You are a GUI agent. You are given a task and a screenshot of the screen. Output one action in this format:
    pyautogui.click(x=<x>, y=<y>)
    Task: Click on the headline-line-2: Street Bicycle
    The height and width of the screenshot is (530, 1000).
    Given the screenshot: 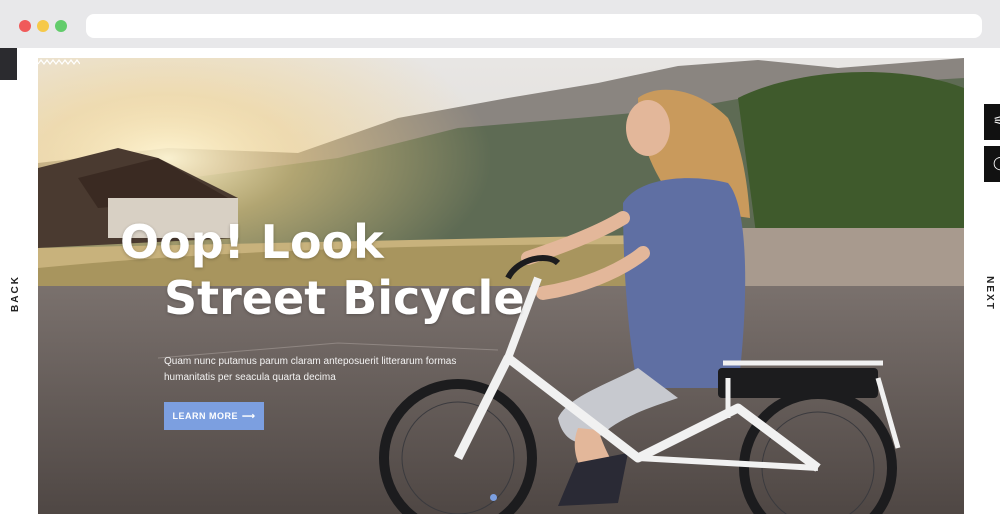 What is the action you would take?
    pyautogui.click(x=344, y=298)
    